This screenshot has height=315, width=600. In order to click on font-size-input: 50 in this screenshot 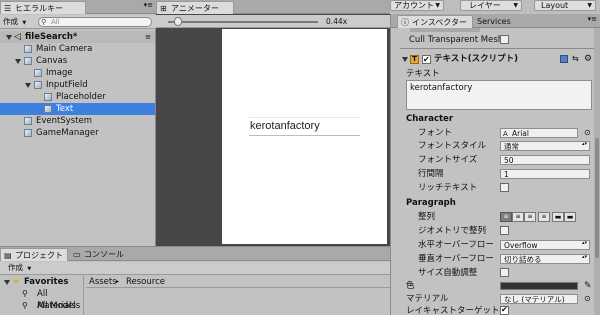, I will do `click(545, 160)`.